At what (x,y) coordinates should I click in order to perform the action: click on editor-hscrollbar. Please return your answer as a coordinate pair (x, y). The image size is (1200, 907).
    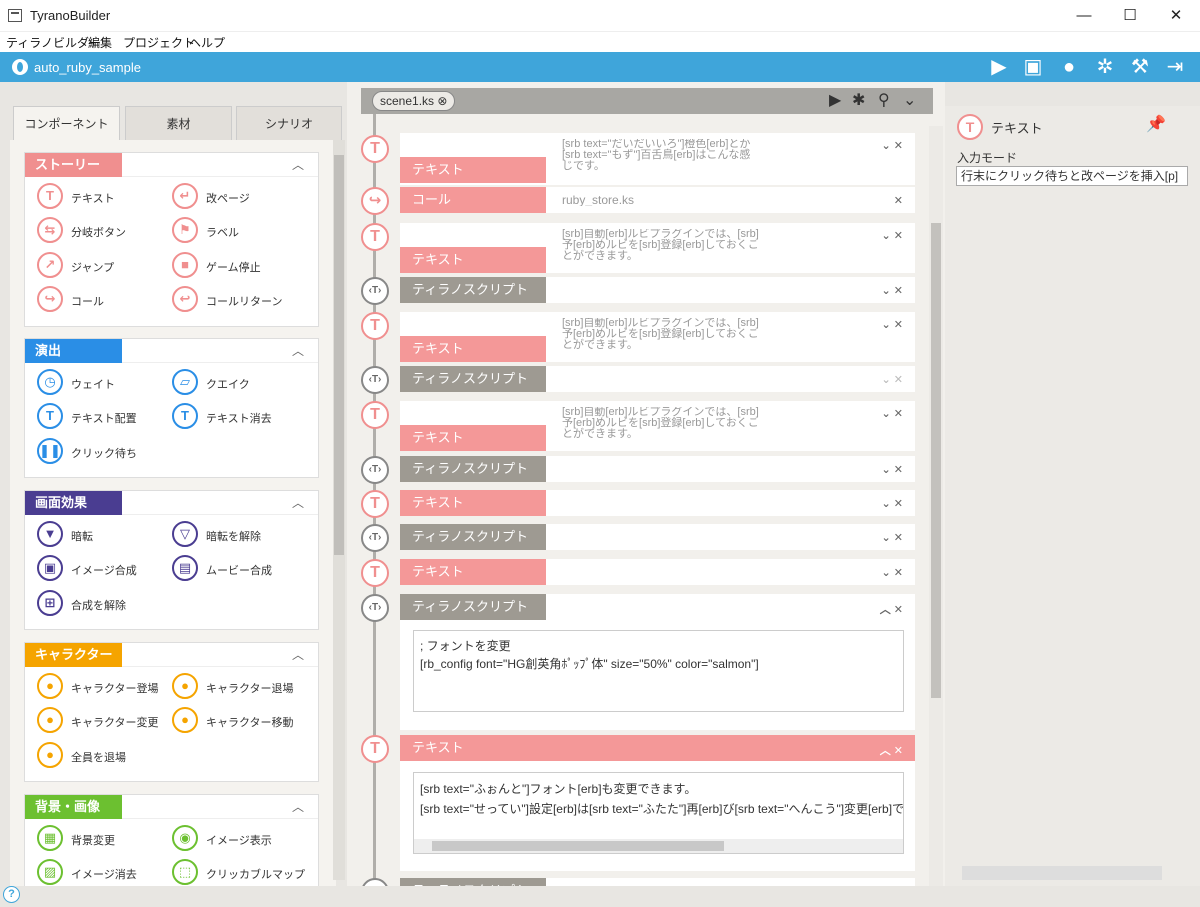
    Looking at the image, I should click on (658, 846).